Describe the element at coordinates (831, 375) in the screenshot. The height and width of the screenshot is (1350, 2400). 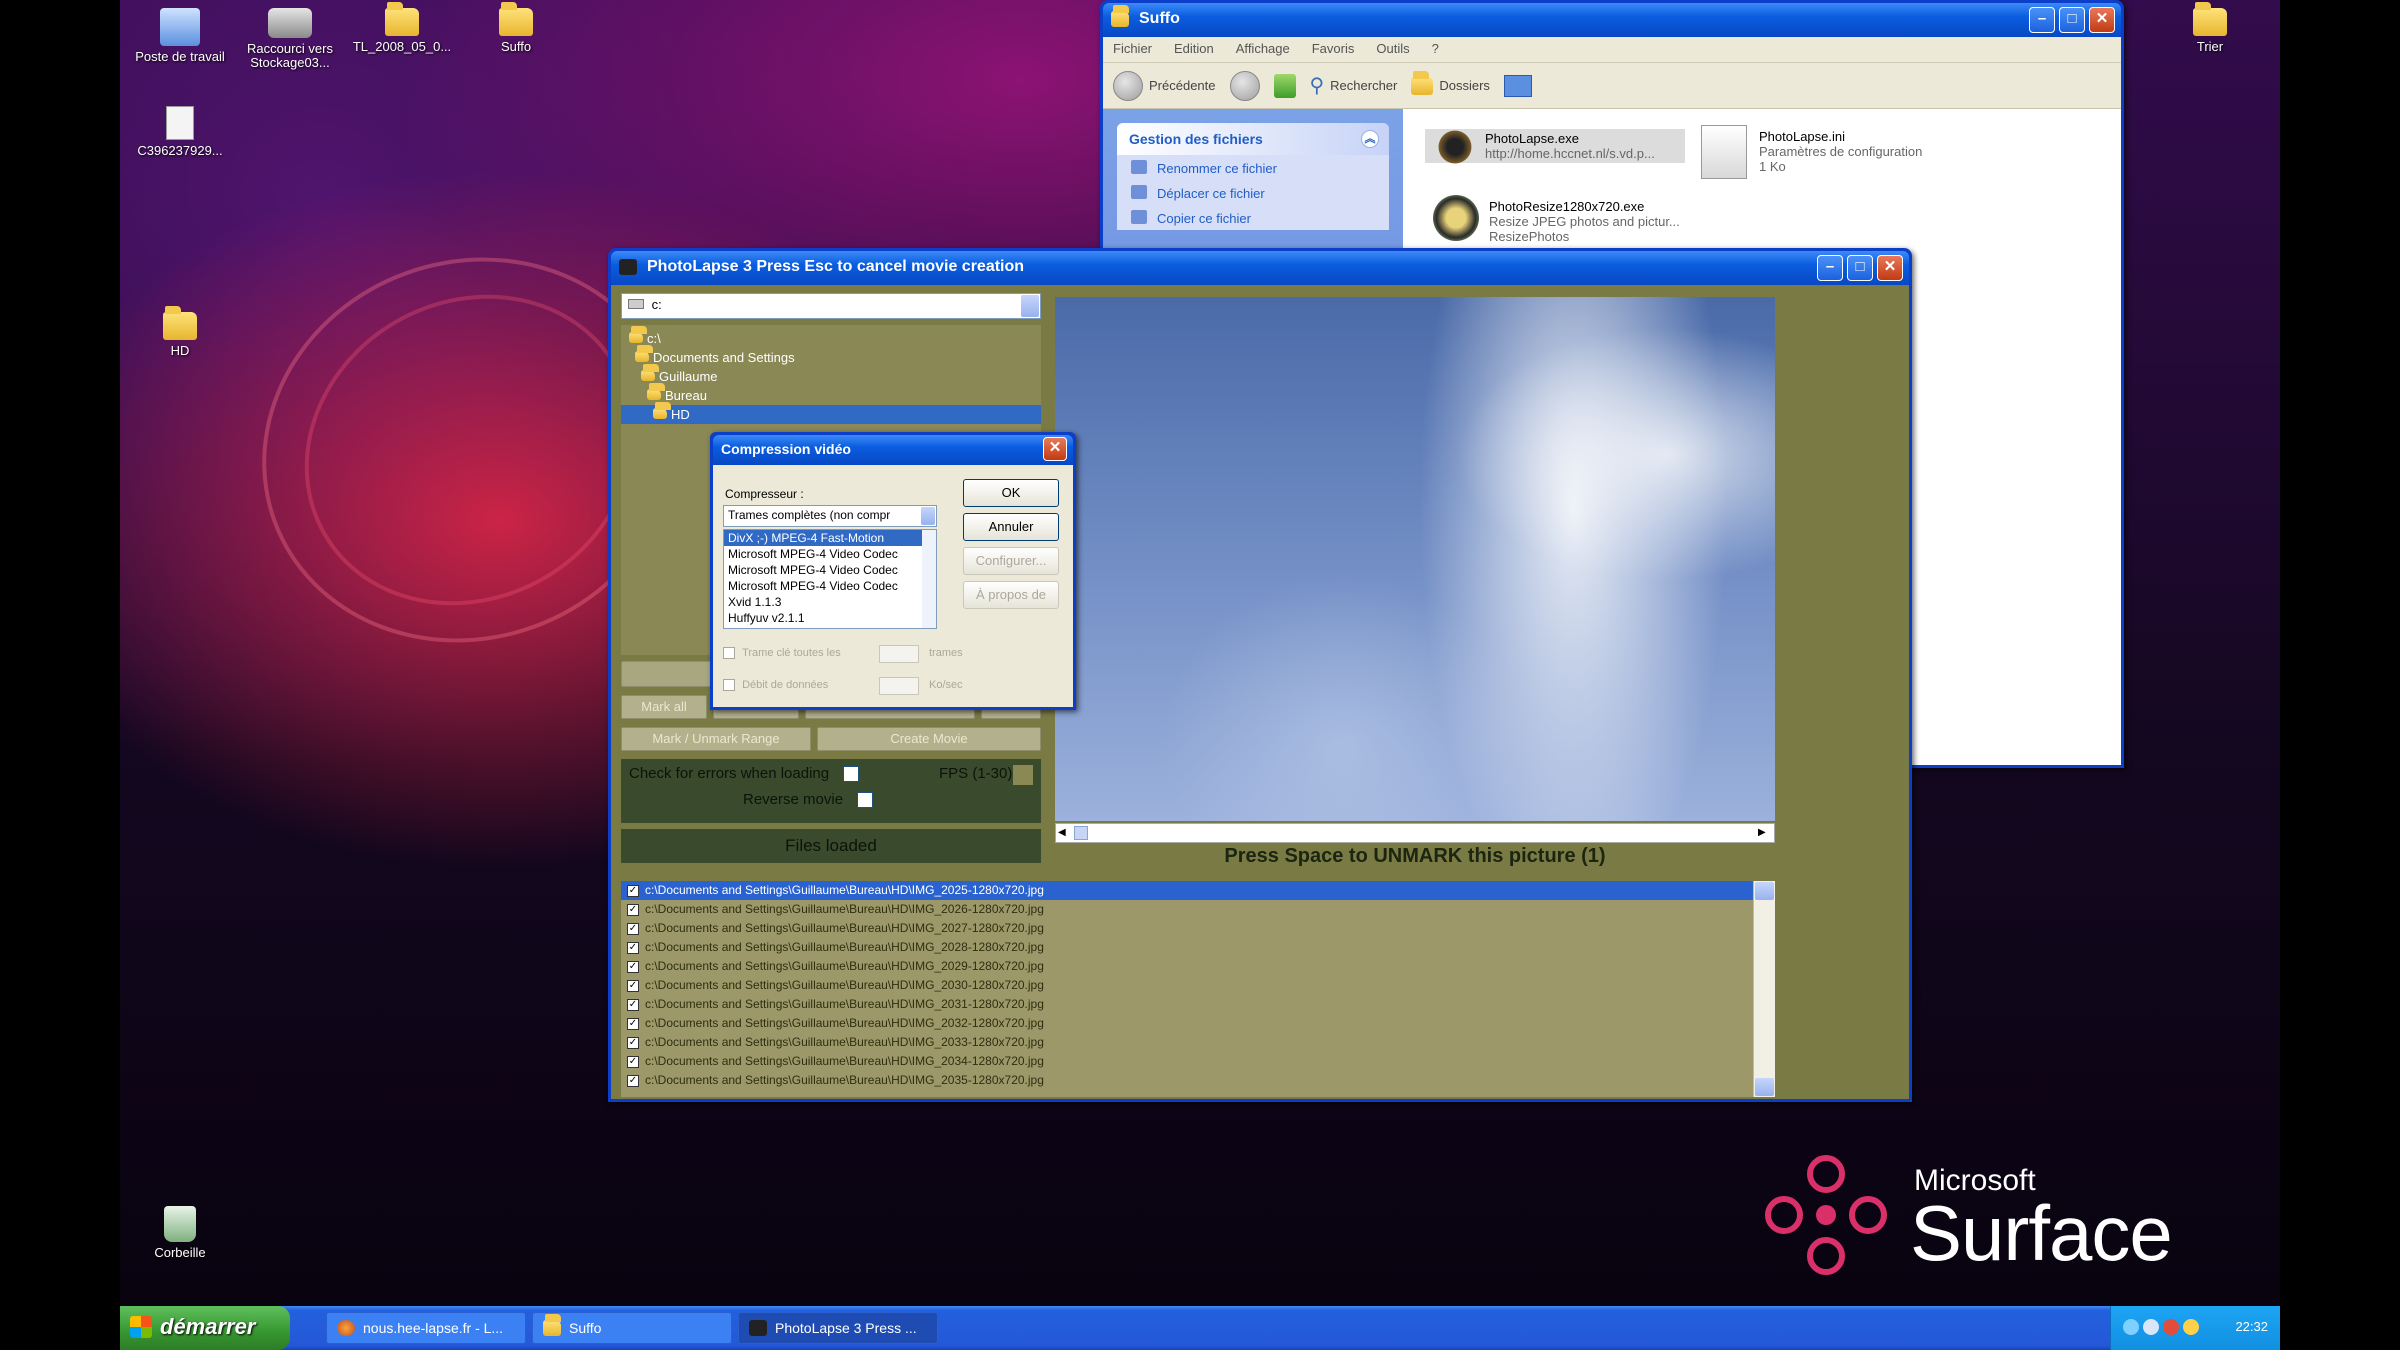
I see `tree-item-guillaume: Guillaume` at that location.